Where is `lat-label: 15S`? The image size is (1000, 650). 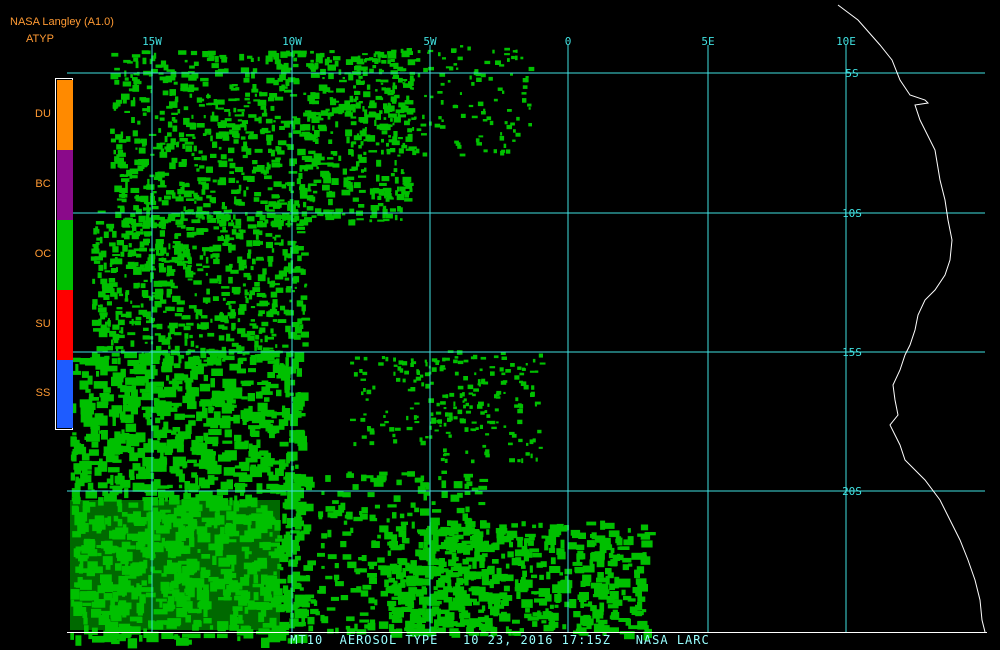
lat-label: 15S is located at coordinates (852, 352).